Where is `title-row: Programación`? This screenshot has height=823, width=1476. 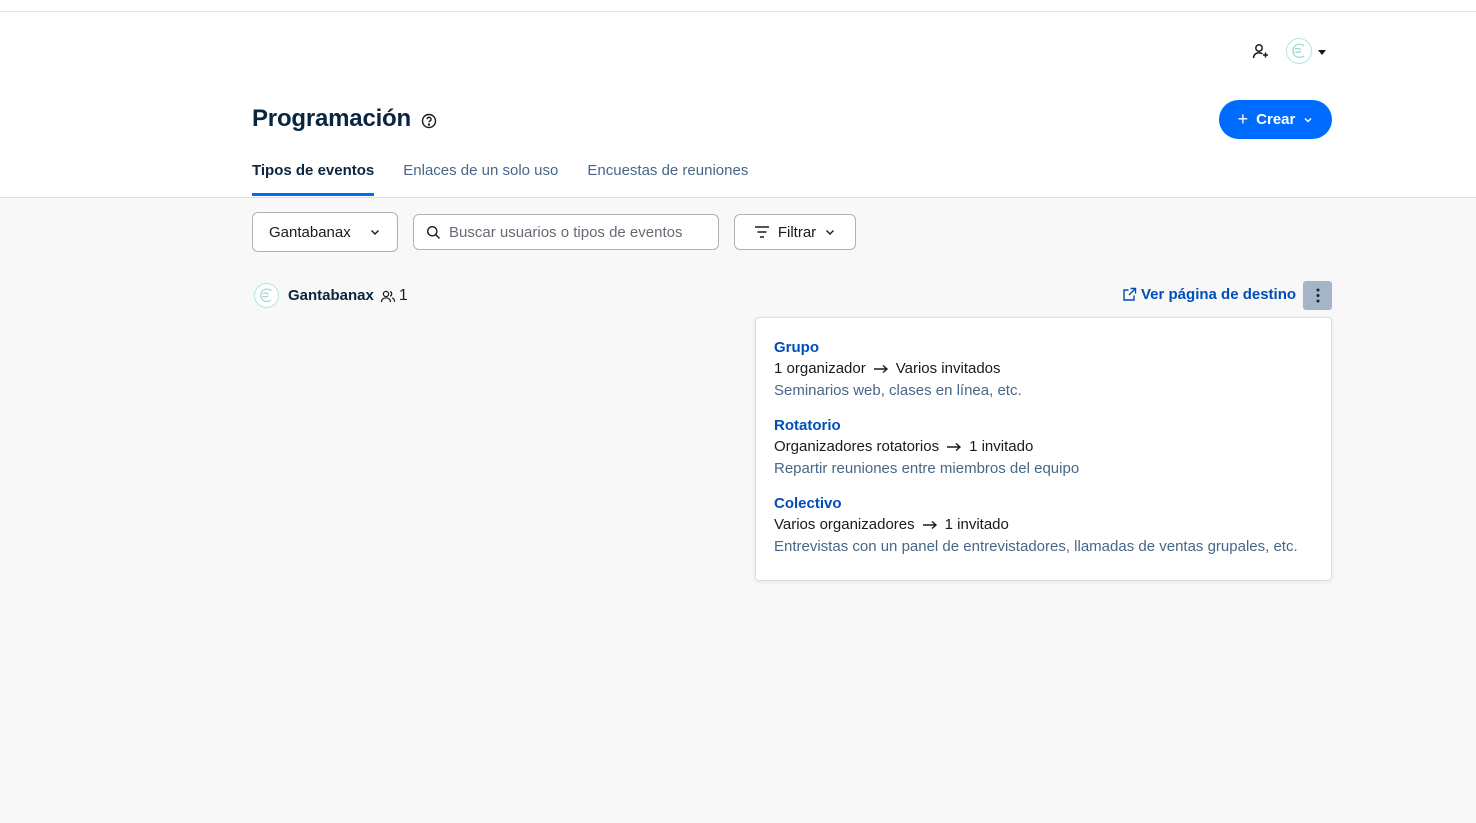 title-row: Programación is located at coordinates (344, 119).